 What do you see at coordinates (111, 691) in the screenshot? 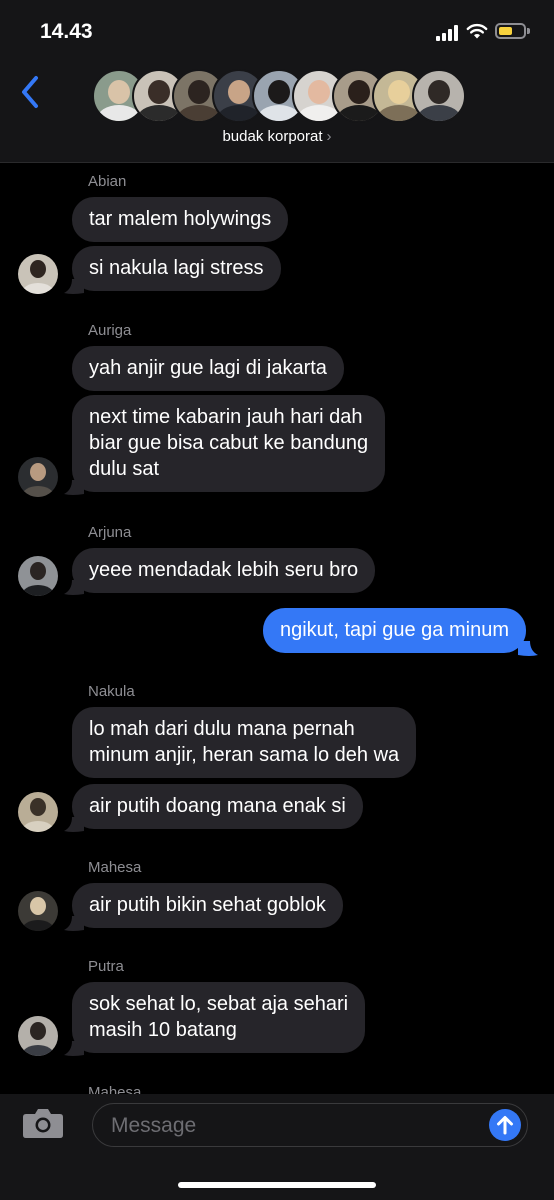
I see `sender-name: Nakula` at bounding box center [111, 691].